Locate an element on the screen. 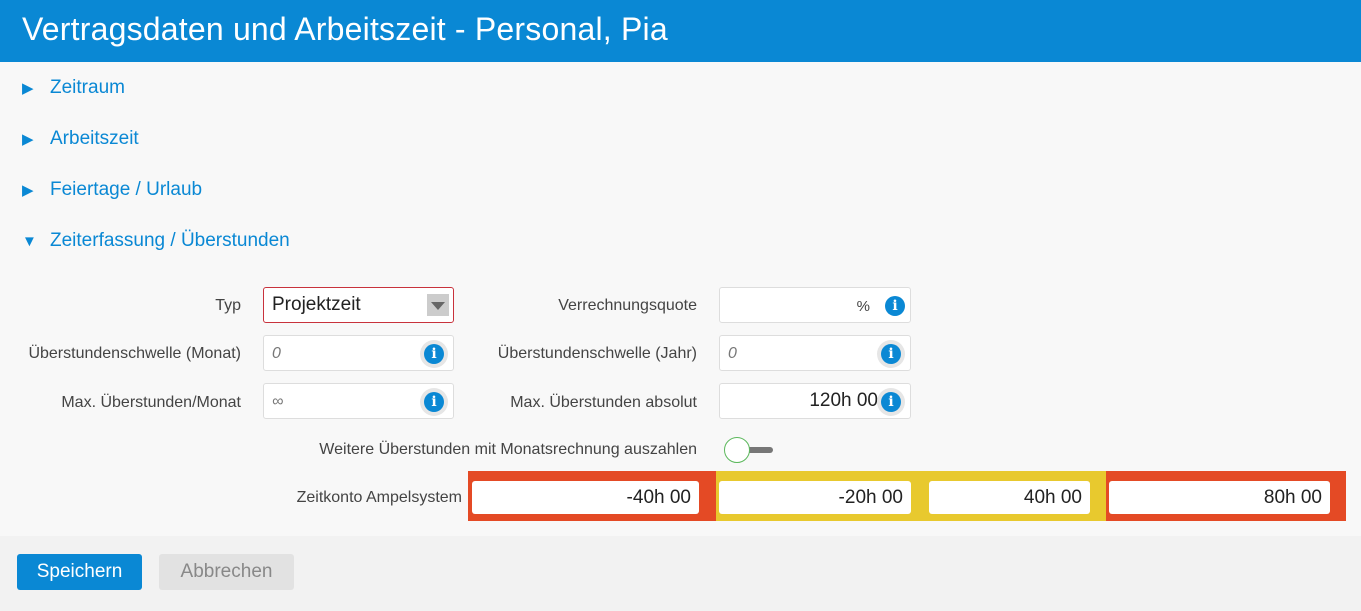 This screenshot has height=611, width=1361. section-label: Arbeitszeit is located at coordinates (94, 138).